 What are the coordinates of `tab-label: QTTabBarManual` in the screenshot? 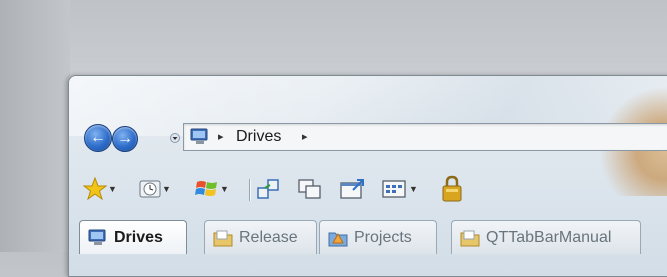 It's located at (549, 237).